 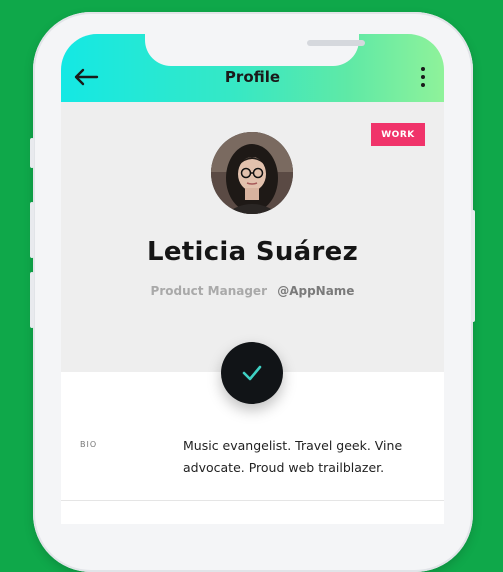 What do you see at coordinates (252, 252) in the screenshot?
I see `profile-name: Leticia Suárez` at bounding box center [252, 252].